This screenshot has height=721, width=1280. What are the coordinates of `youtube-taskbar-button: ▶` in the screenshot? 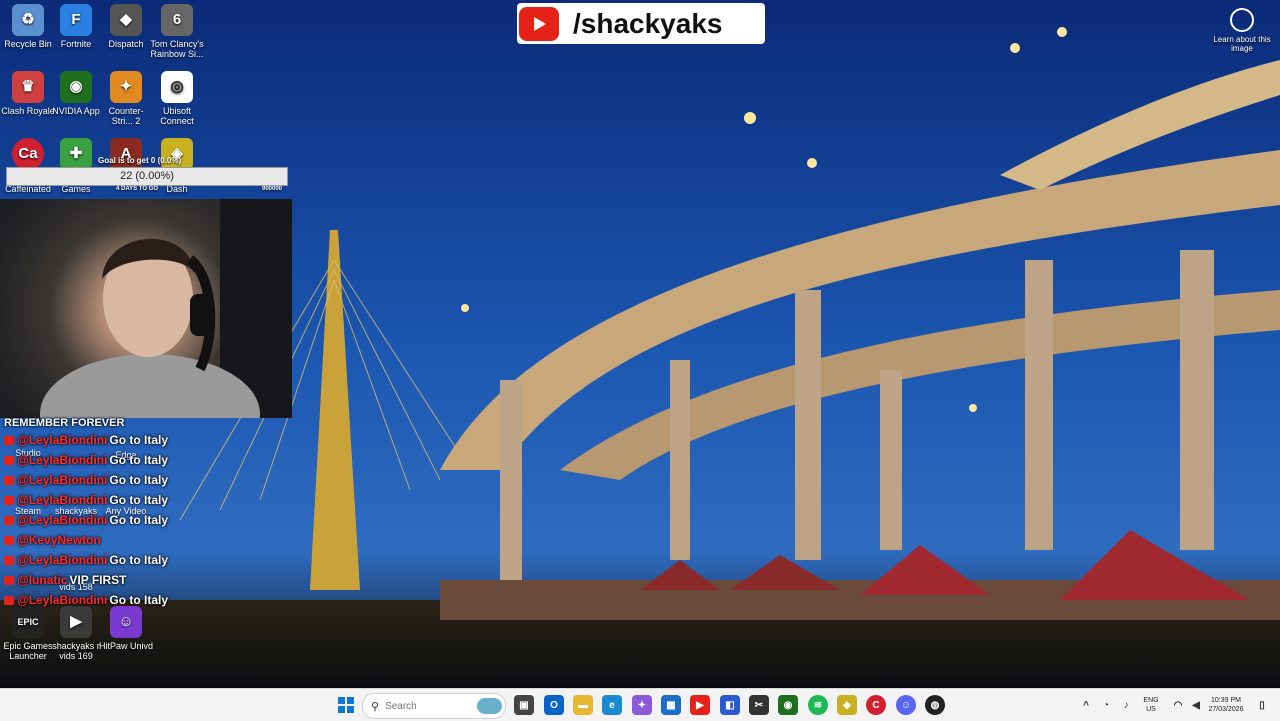 It's located at (700, 705).